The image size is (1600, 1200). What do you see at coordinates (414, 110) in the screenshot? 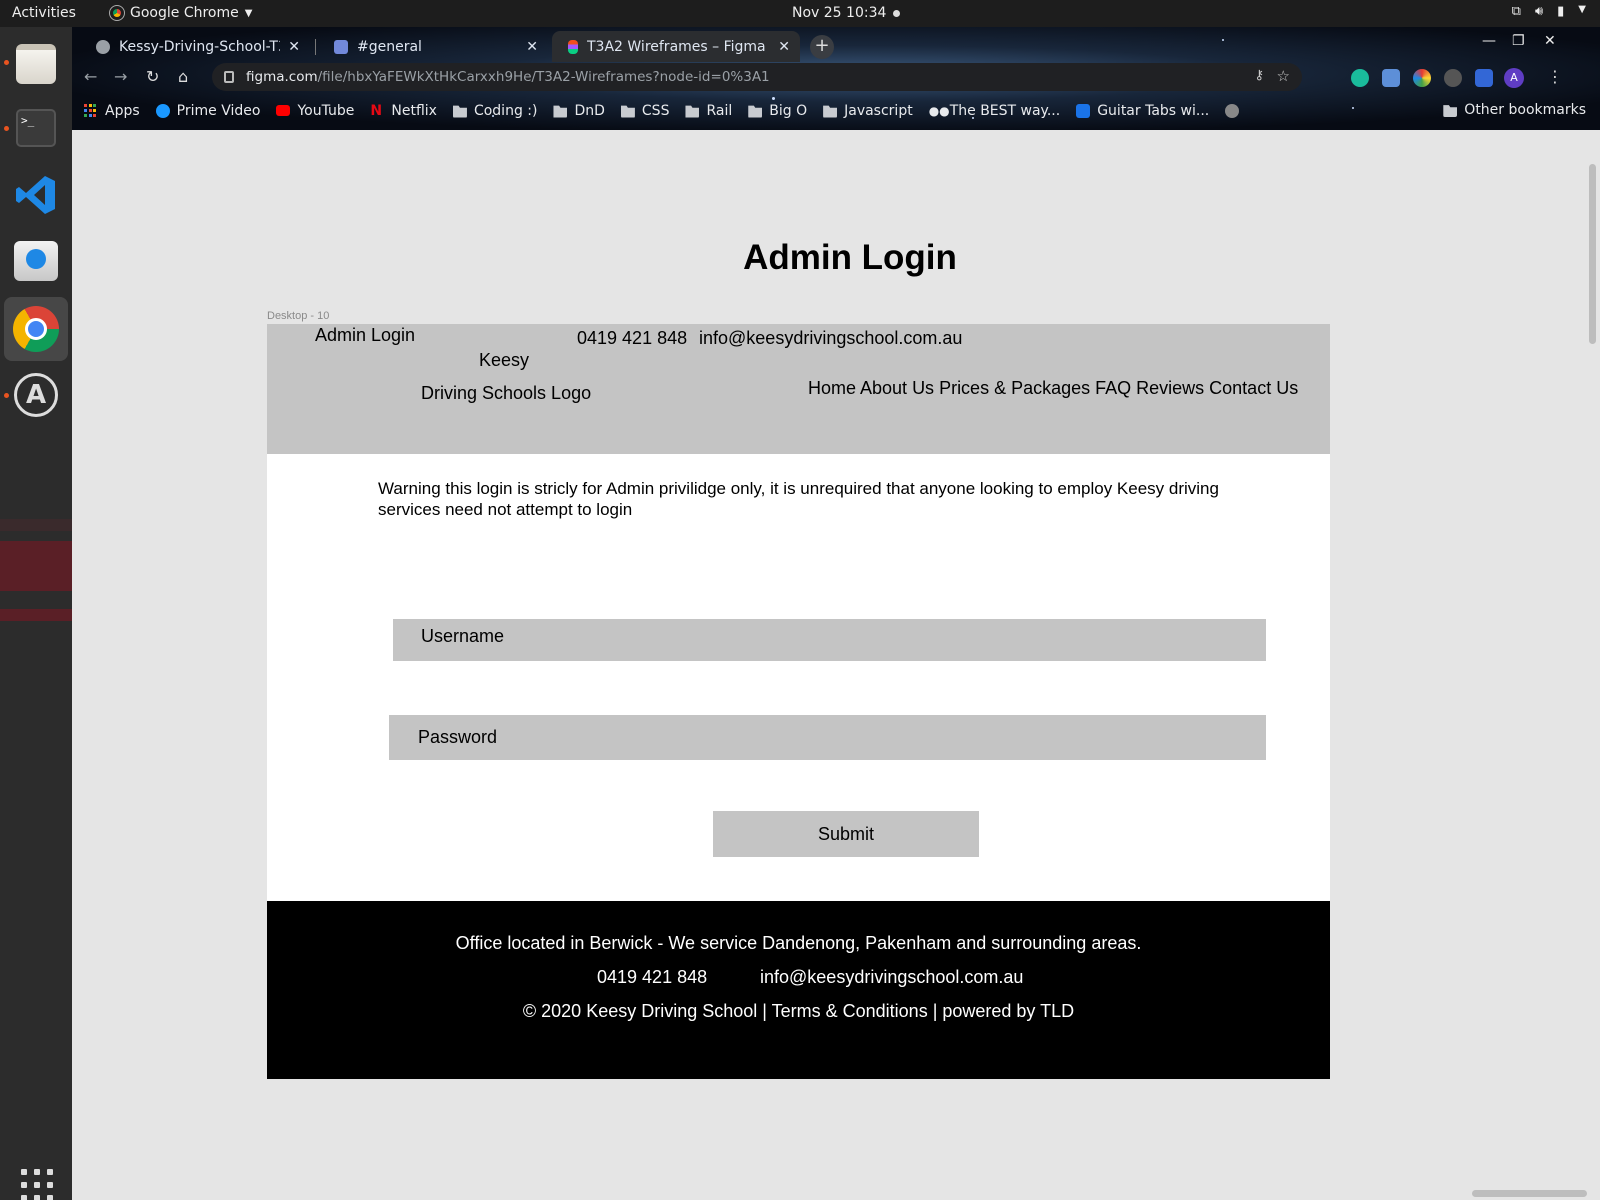
I see `bookmark-label: Netflix` at bounding box center [414, 110].